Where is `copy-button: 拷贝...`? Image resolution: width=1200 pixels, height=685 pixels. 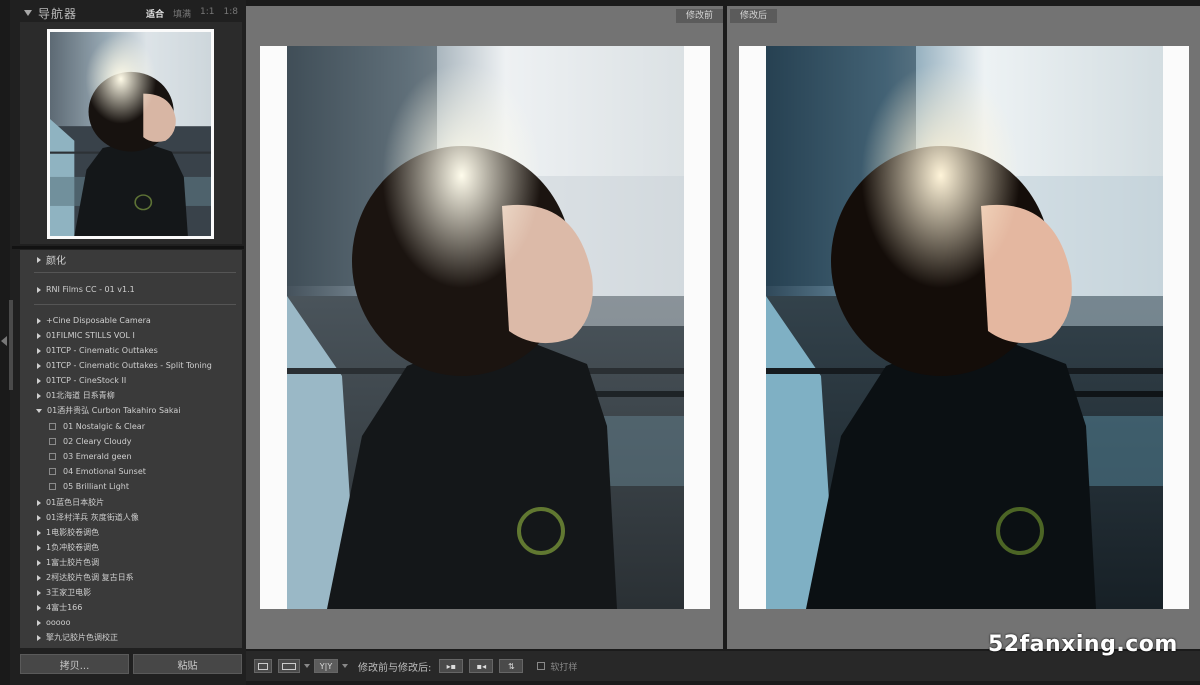
copy-button: 拷贝... is located at coordinates (74, 664).